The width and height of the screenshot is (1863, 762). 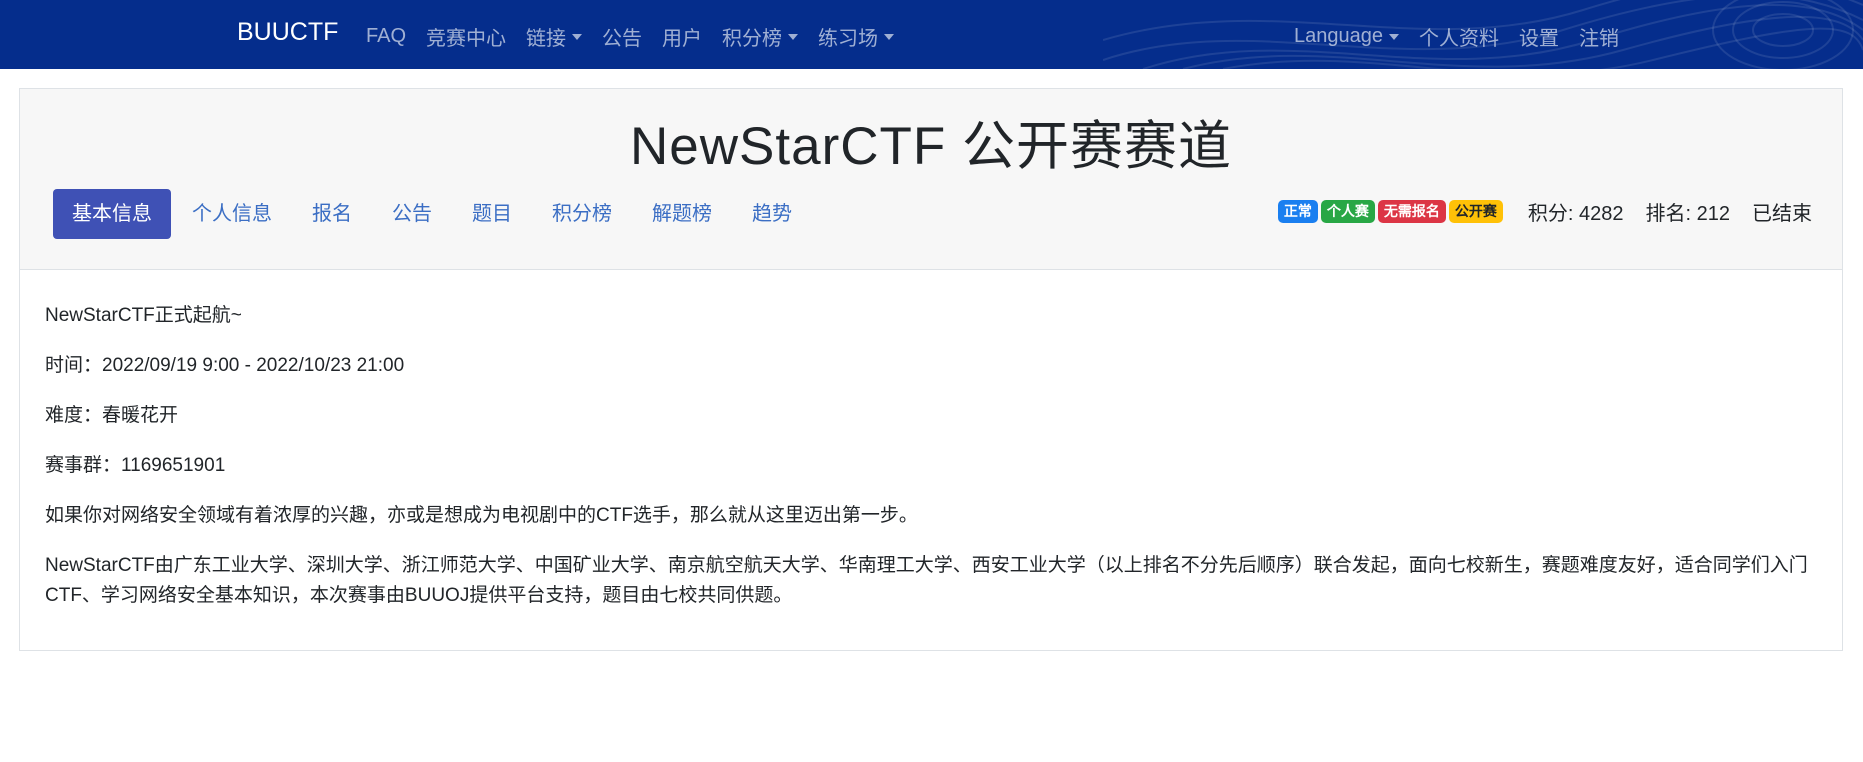 What do you see at coordinates (1475, 211) in the screenshot?
I see `status-badge-public: 公开赛` at bounding box center [1475, 211].